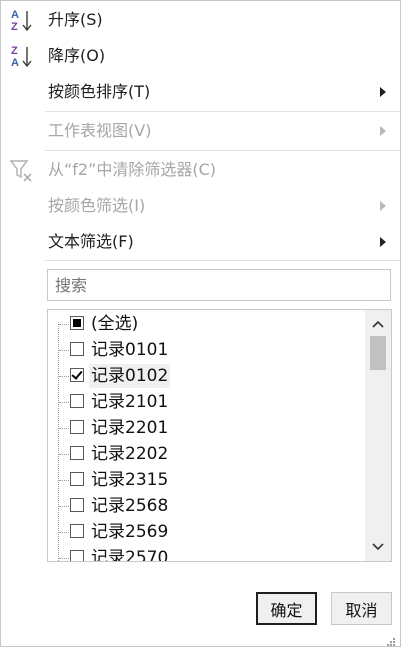 The width and height of the screenshot is (401, 651). What do you see at coordinates (130, 532) in the screenshot?
I see `list-item-label: 记录2569` at bounding box center [130, 532].